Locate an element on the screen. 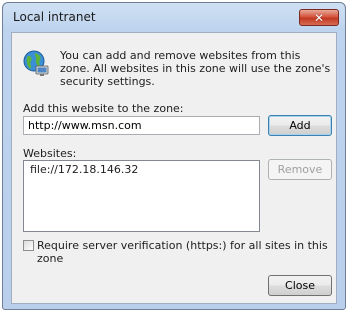 Image resolution: width=352 pixels, height=316 pixels. add-button: Add is located at coordinates (300, 125).